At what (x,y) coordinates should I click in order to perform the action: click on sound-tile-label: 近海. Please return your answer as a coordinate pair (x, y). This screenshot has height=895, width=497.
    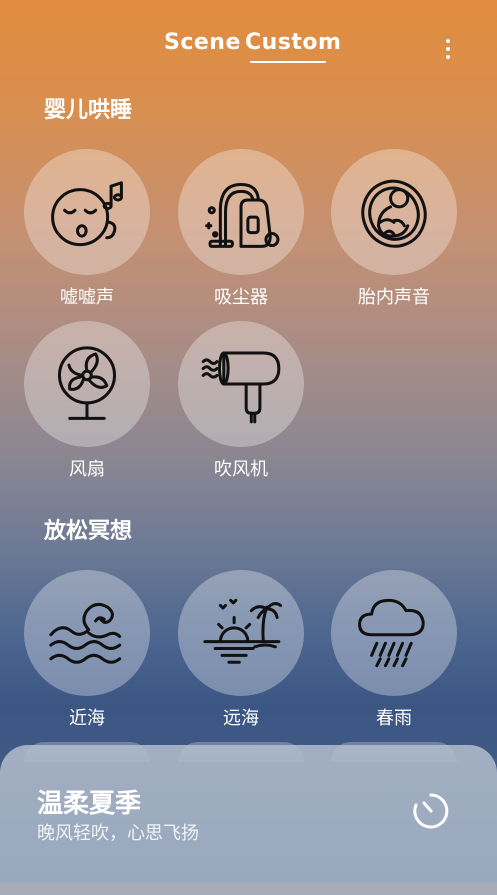
    Looking at the image, I should click on (87, 718).